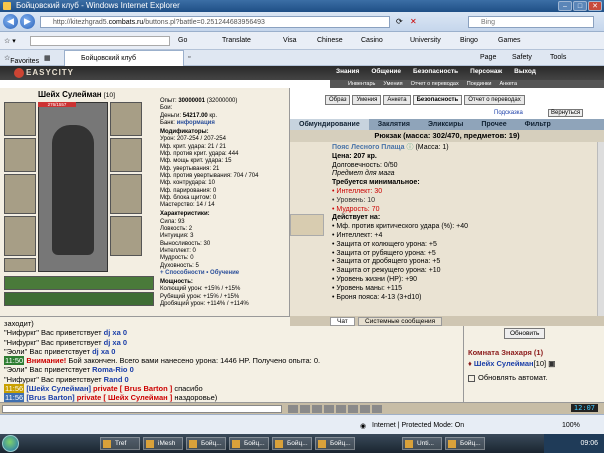  Describe the element at coordinates (124, 58) in the screenshot. I see `tab-active: Бойцовский клуб` at that location.